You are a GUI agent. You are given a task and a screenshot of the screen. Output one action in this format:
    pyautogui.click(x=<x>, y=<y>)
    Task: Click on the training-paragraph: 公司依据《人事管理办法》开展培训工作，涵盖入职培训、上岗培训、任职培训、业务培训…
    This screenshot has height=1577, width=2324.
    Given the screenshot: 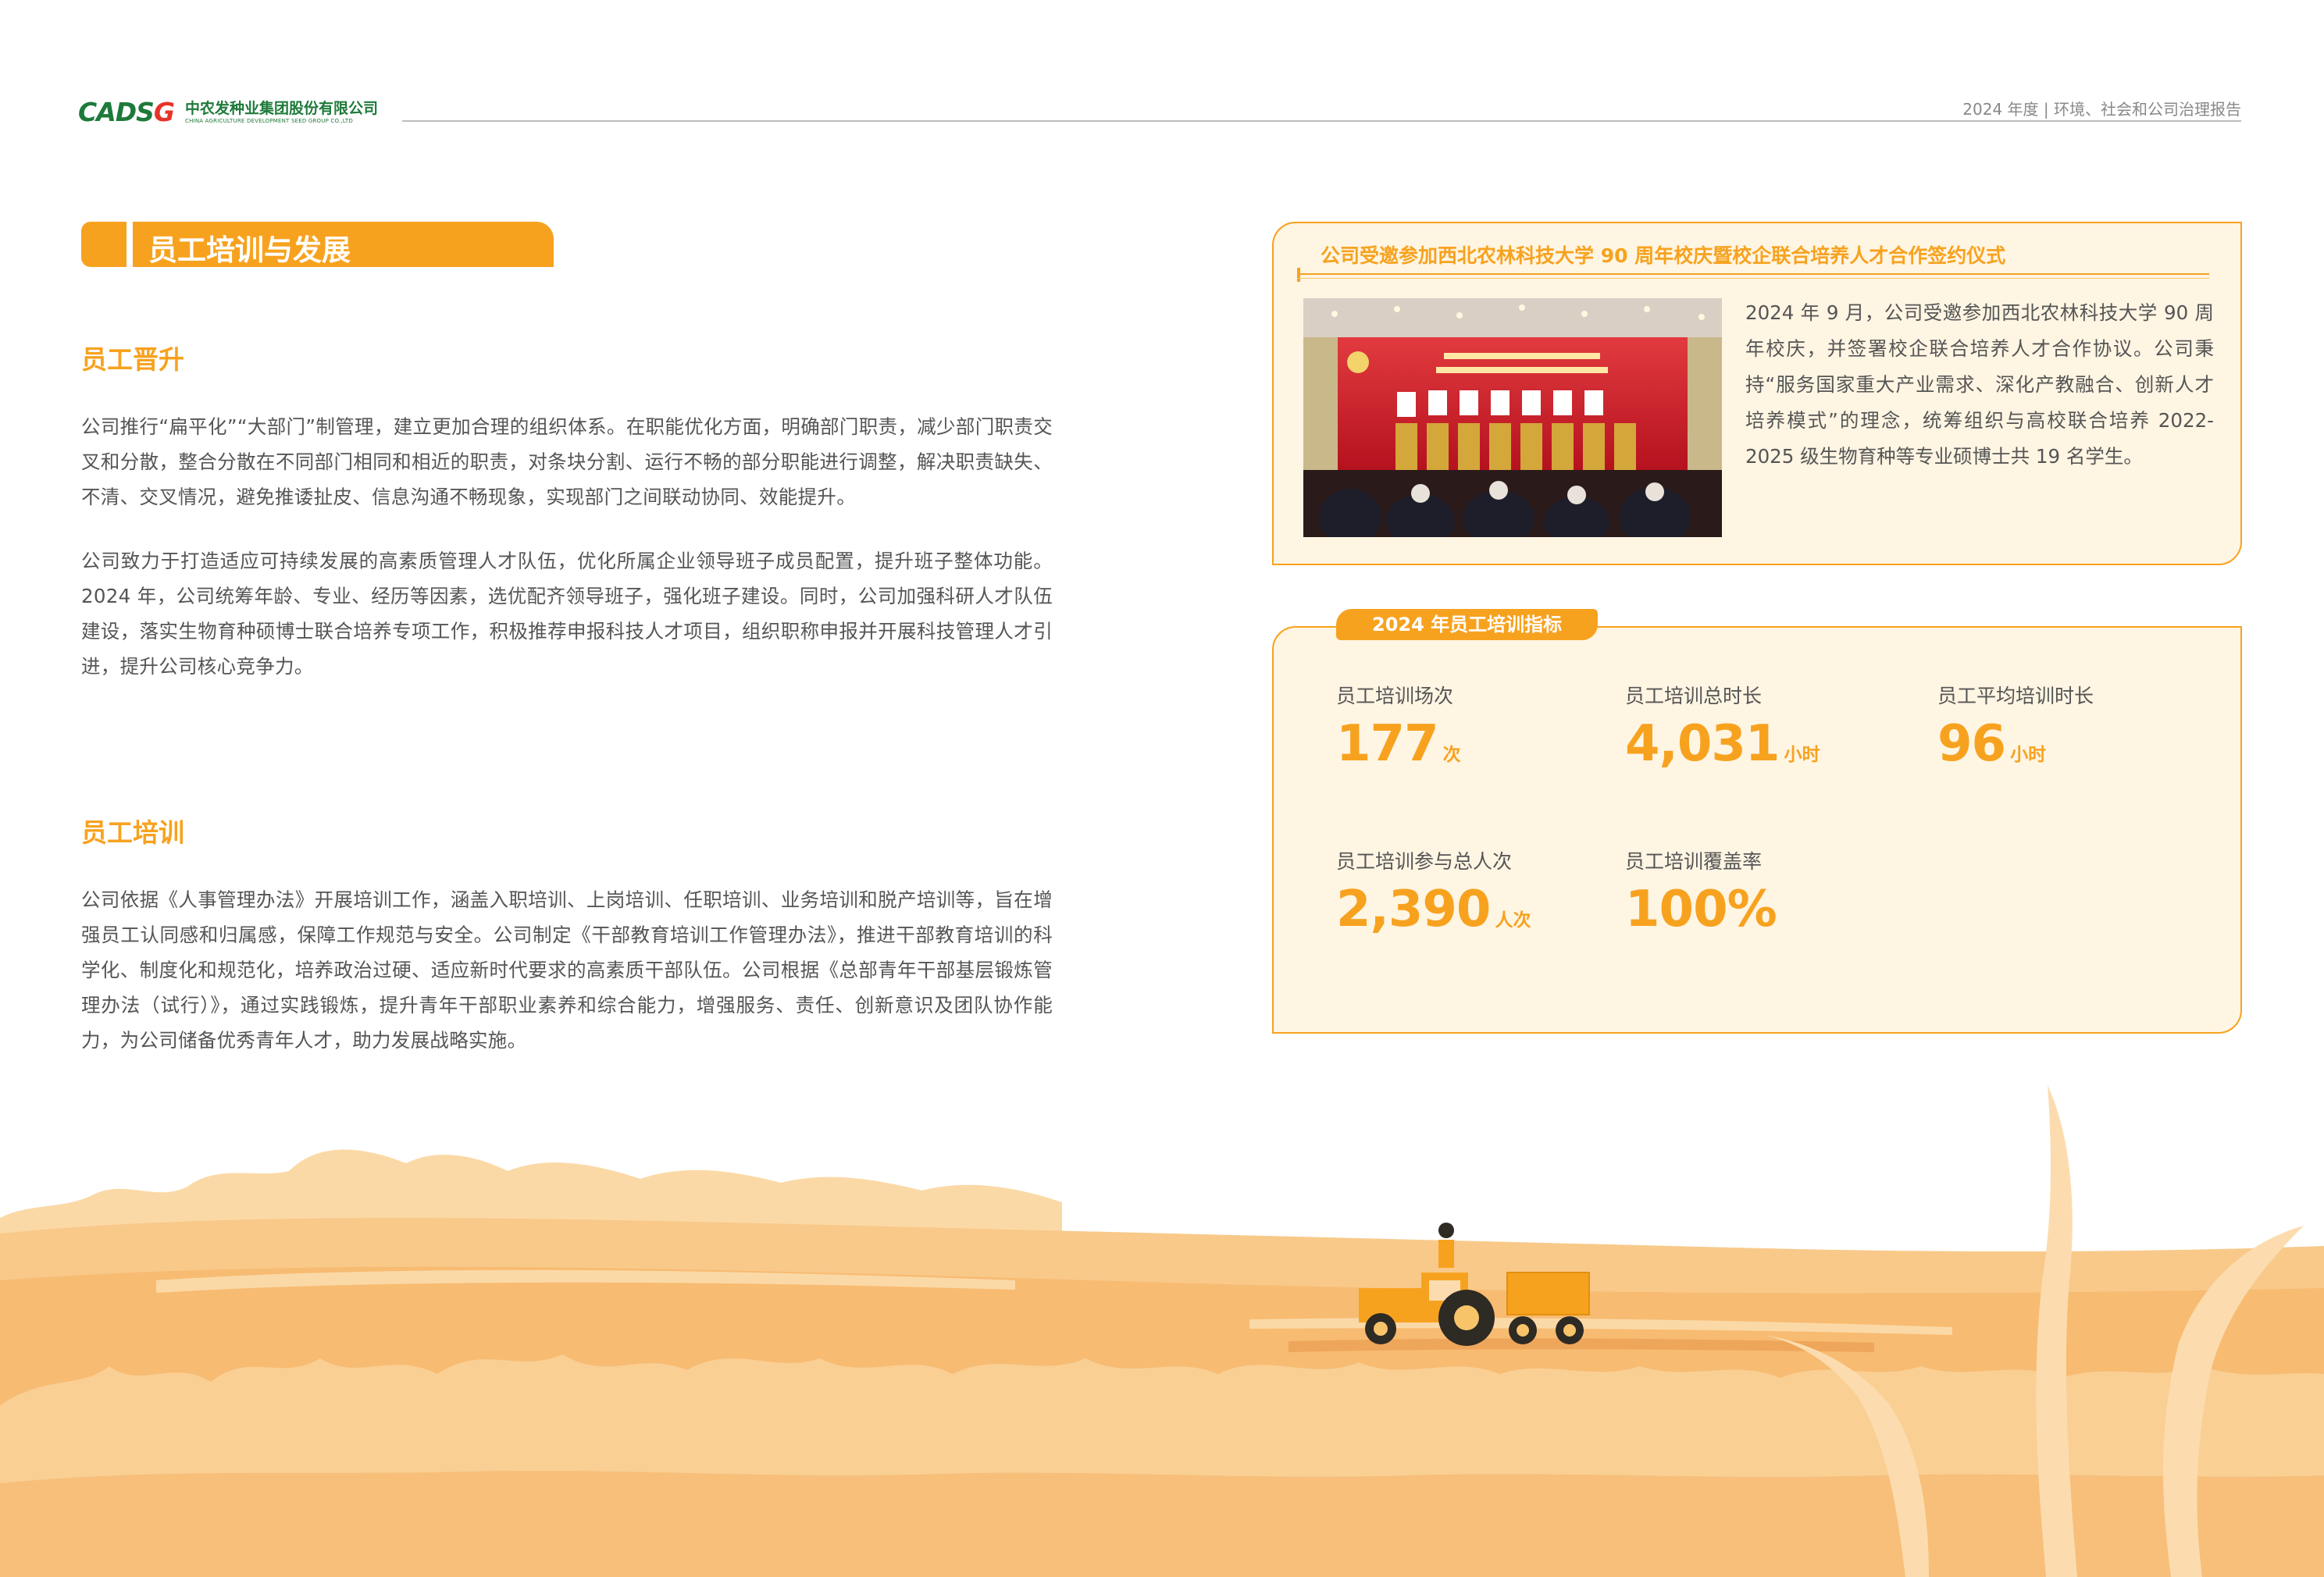 What is the action you would take?
    pyautogui.click(x=567, y=970)
    